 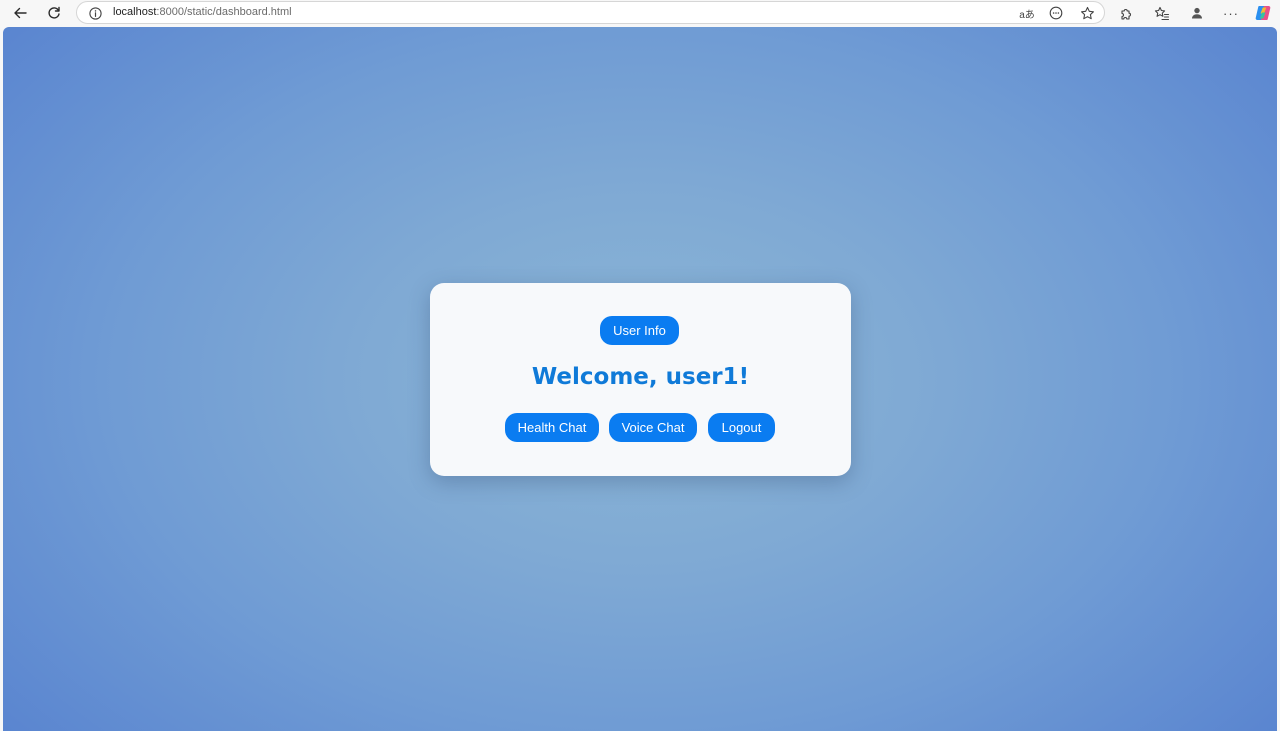 What do you see at coordinates (590, 12) in the screenshot?
I see `address-bar: localhost:8000/static/dashboard.html aあ` at bounding box center [590, 12].